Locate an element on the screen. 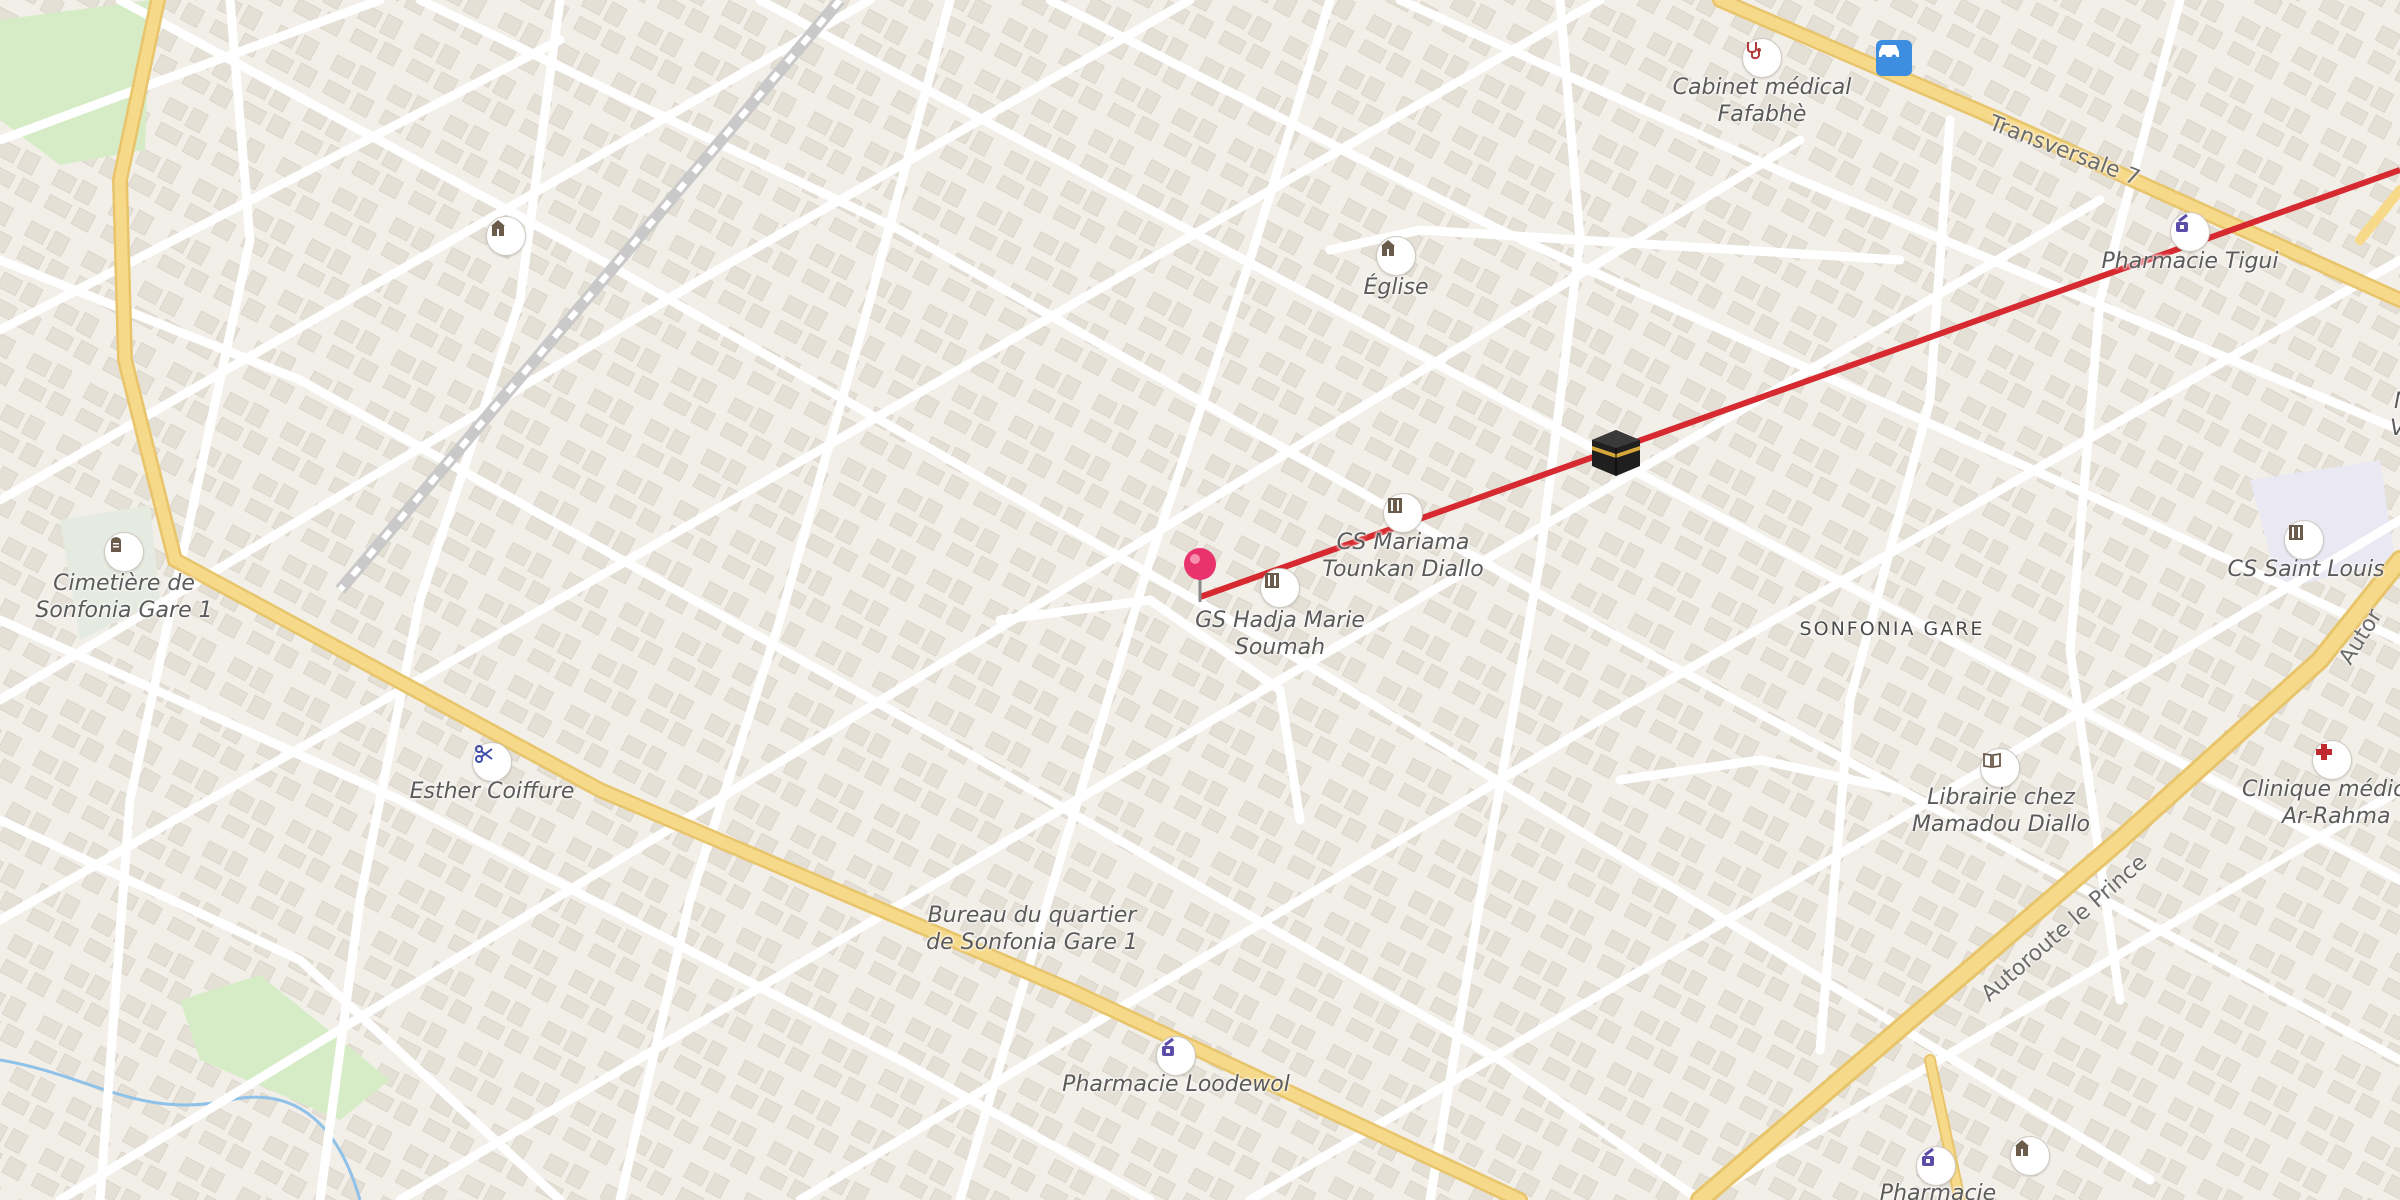 This screenshot has width=2400, height=1200. poi-label-pharmacie-bottom: Pharmacie is located at coordinates (1938, 1190).